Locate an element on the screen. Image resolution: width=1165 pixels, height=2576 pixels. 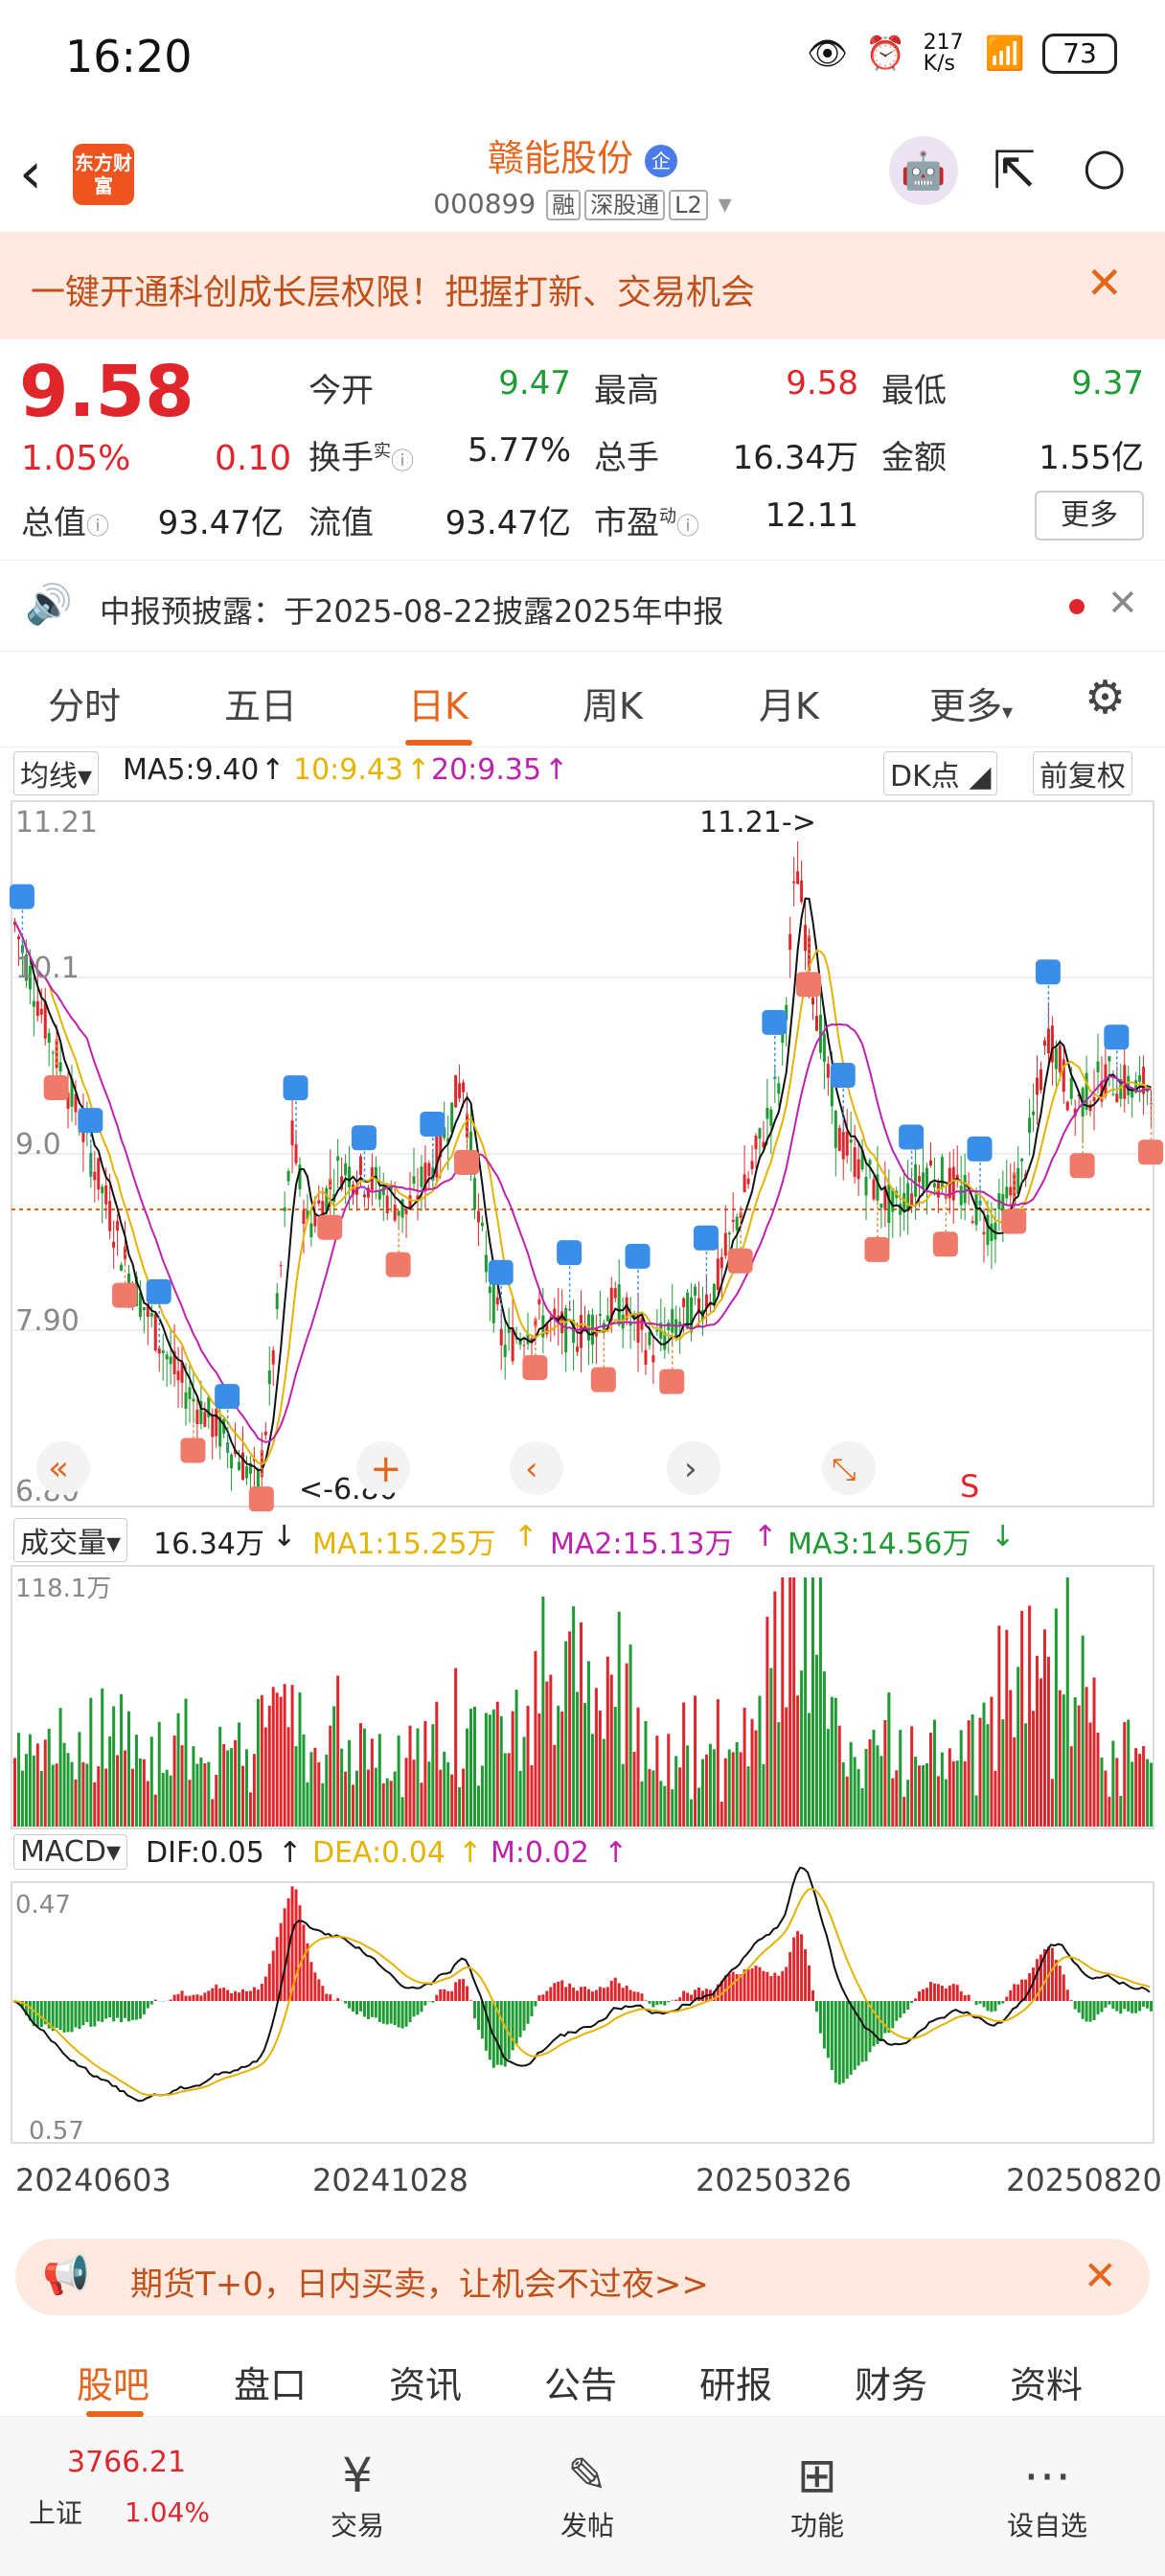
tab-monthly-k: 月K is located at coordinates (789, 703).